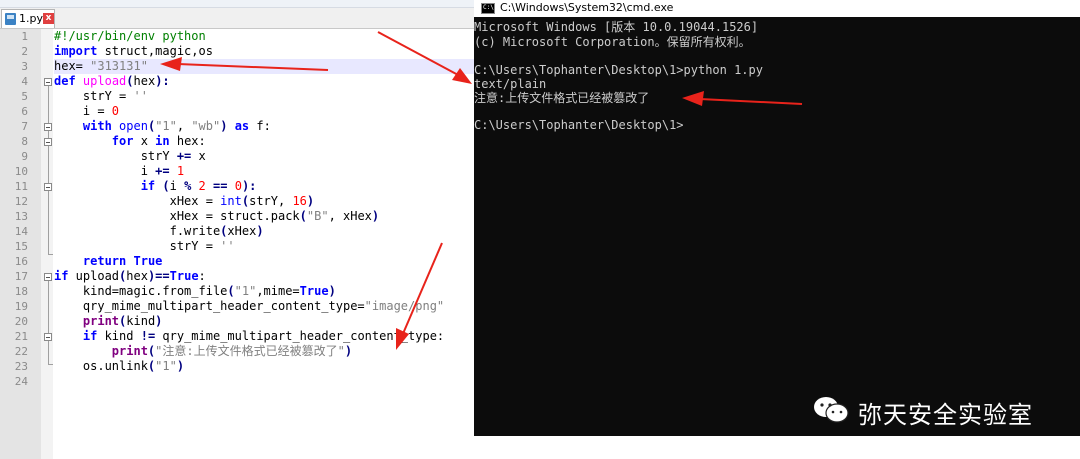 Image resolution: width=1080 pixels, height=459 pixels. What do you see at coordinates (21, 276) in the screenshot?
I see `line-number: 17` at bounding box center [21, 276].